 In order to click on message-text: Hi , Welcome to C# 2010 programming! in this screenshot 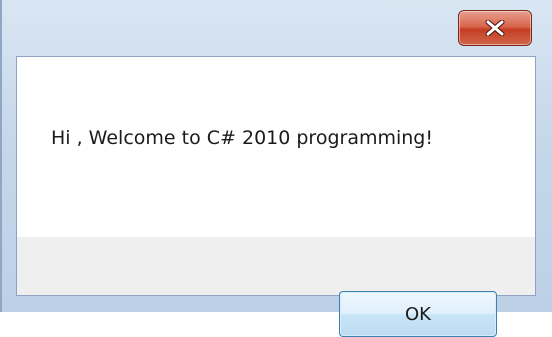, I will do `click(242, 138)`.